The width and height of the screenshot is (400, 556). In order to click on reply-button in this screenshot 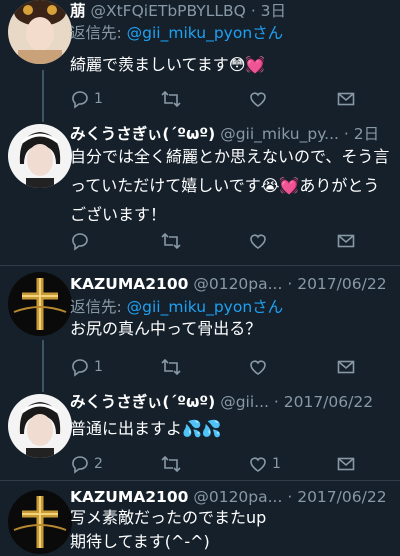, I will do `click(80, 241)`.